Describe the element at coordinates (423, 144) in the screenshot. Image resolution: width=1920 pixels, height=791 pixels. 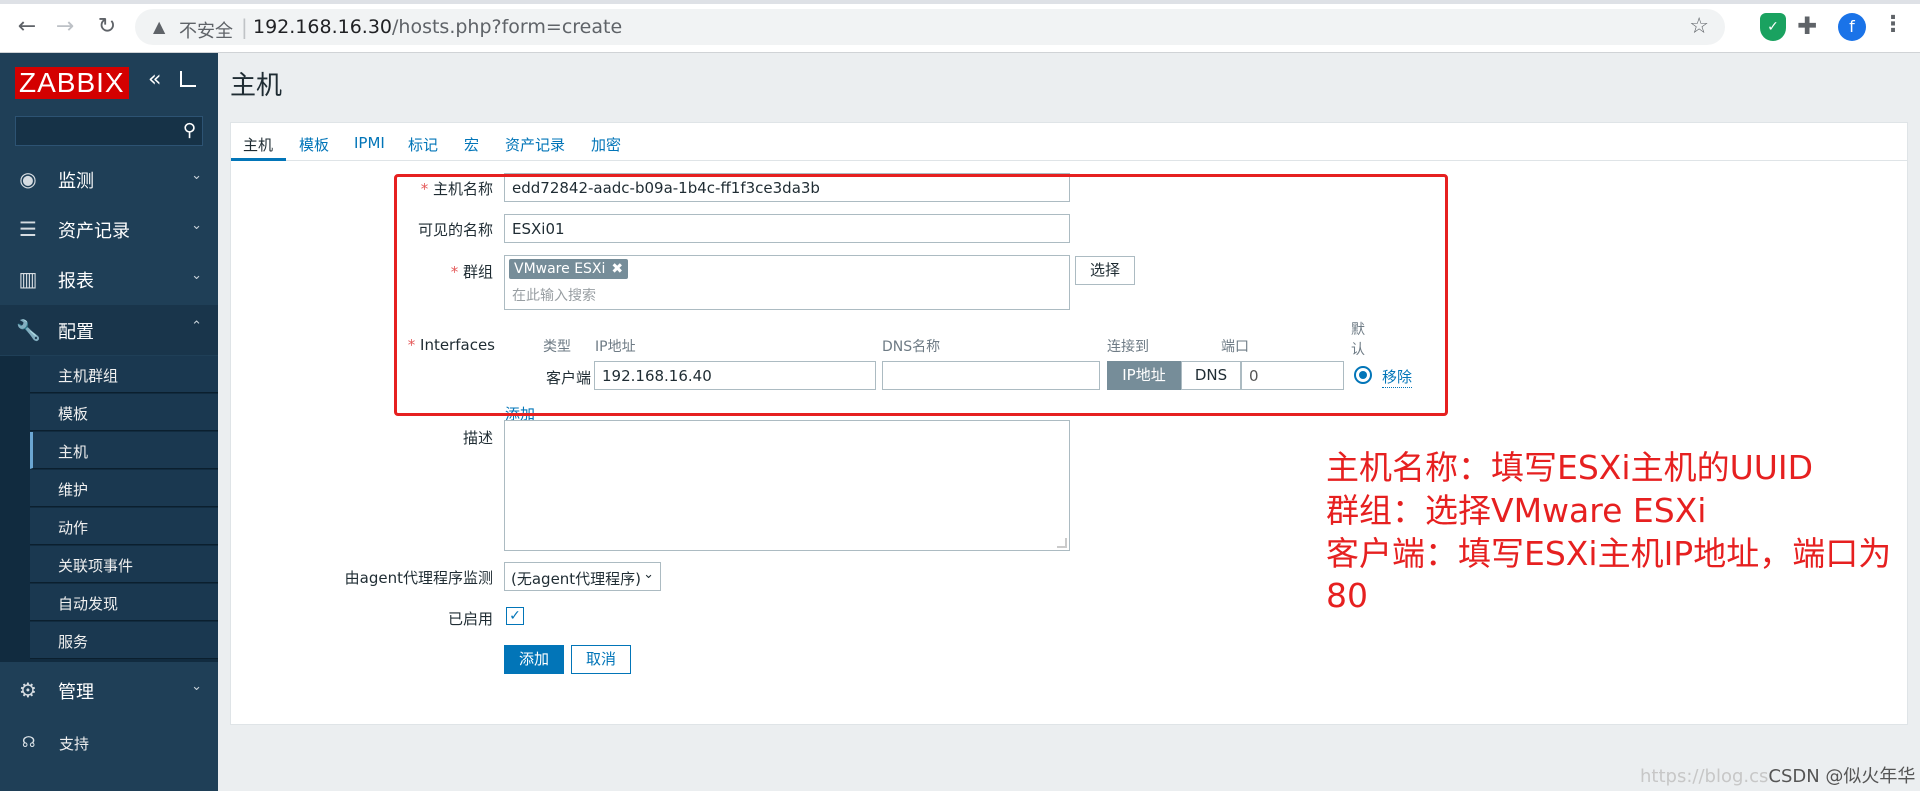
I see `tab-tags: 标记` at that location.